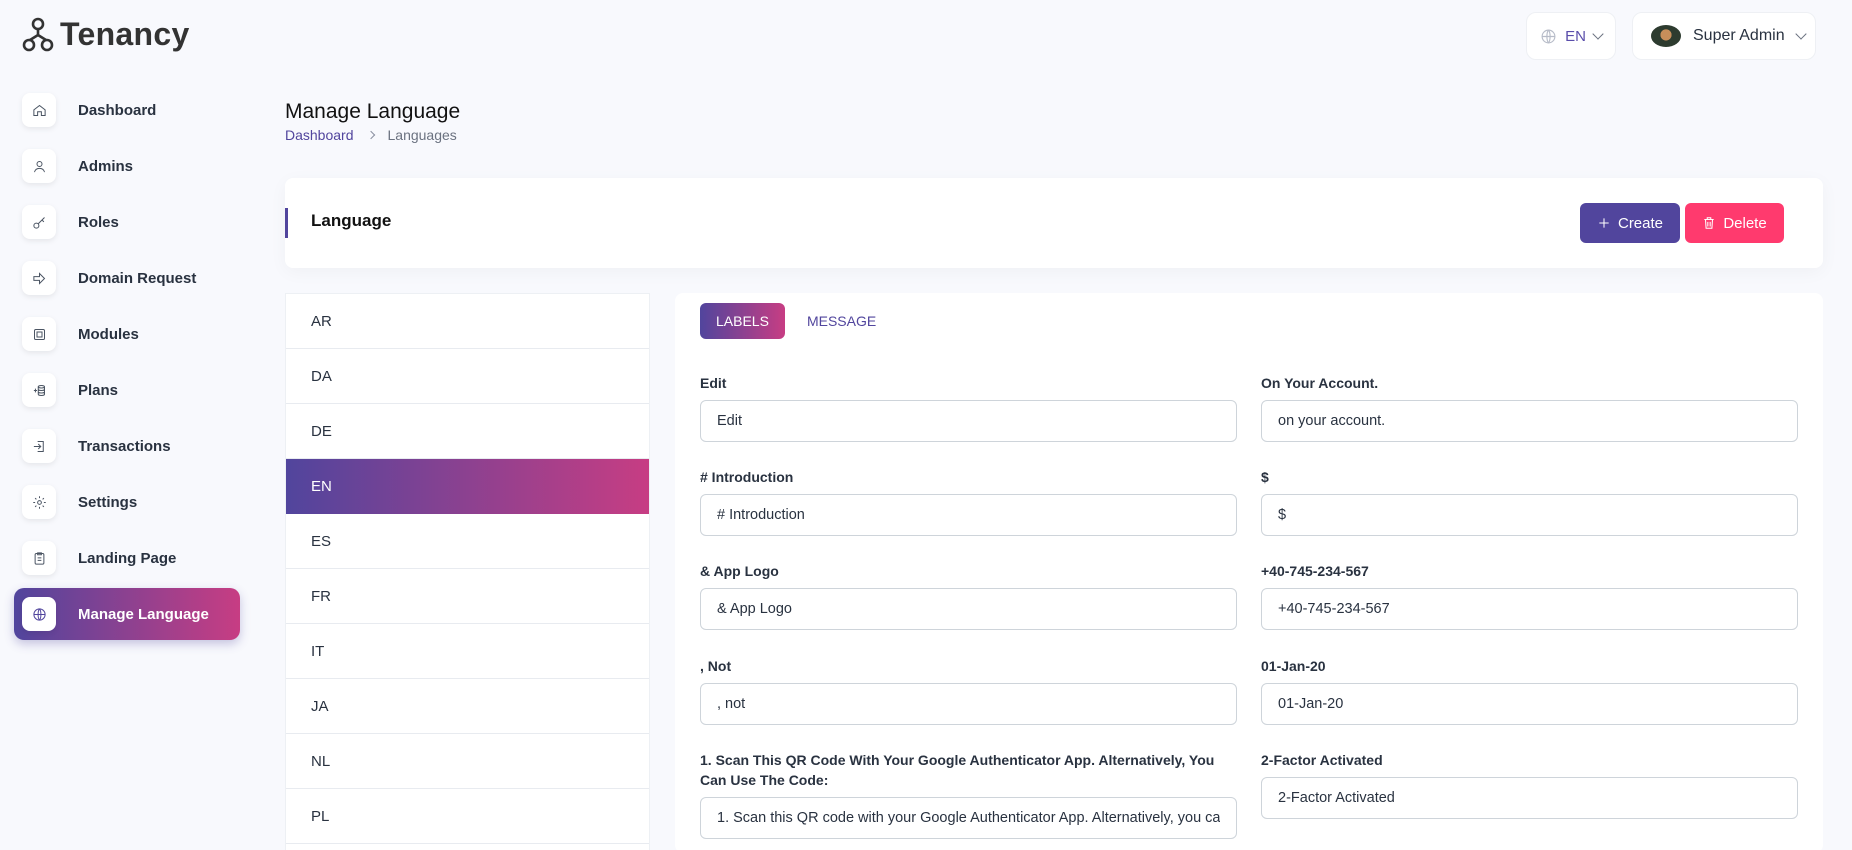  I want to click on sidebar-item-domain-request: Domain Request, so click(127, 278).